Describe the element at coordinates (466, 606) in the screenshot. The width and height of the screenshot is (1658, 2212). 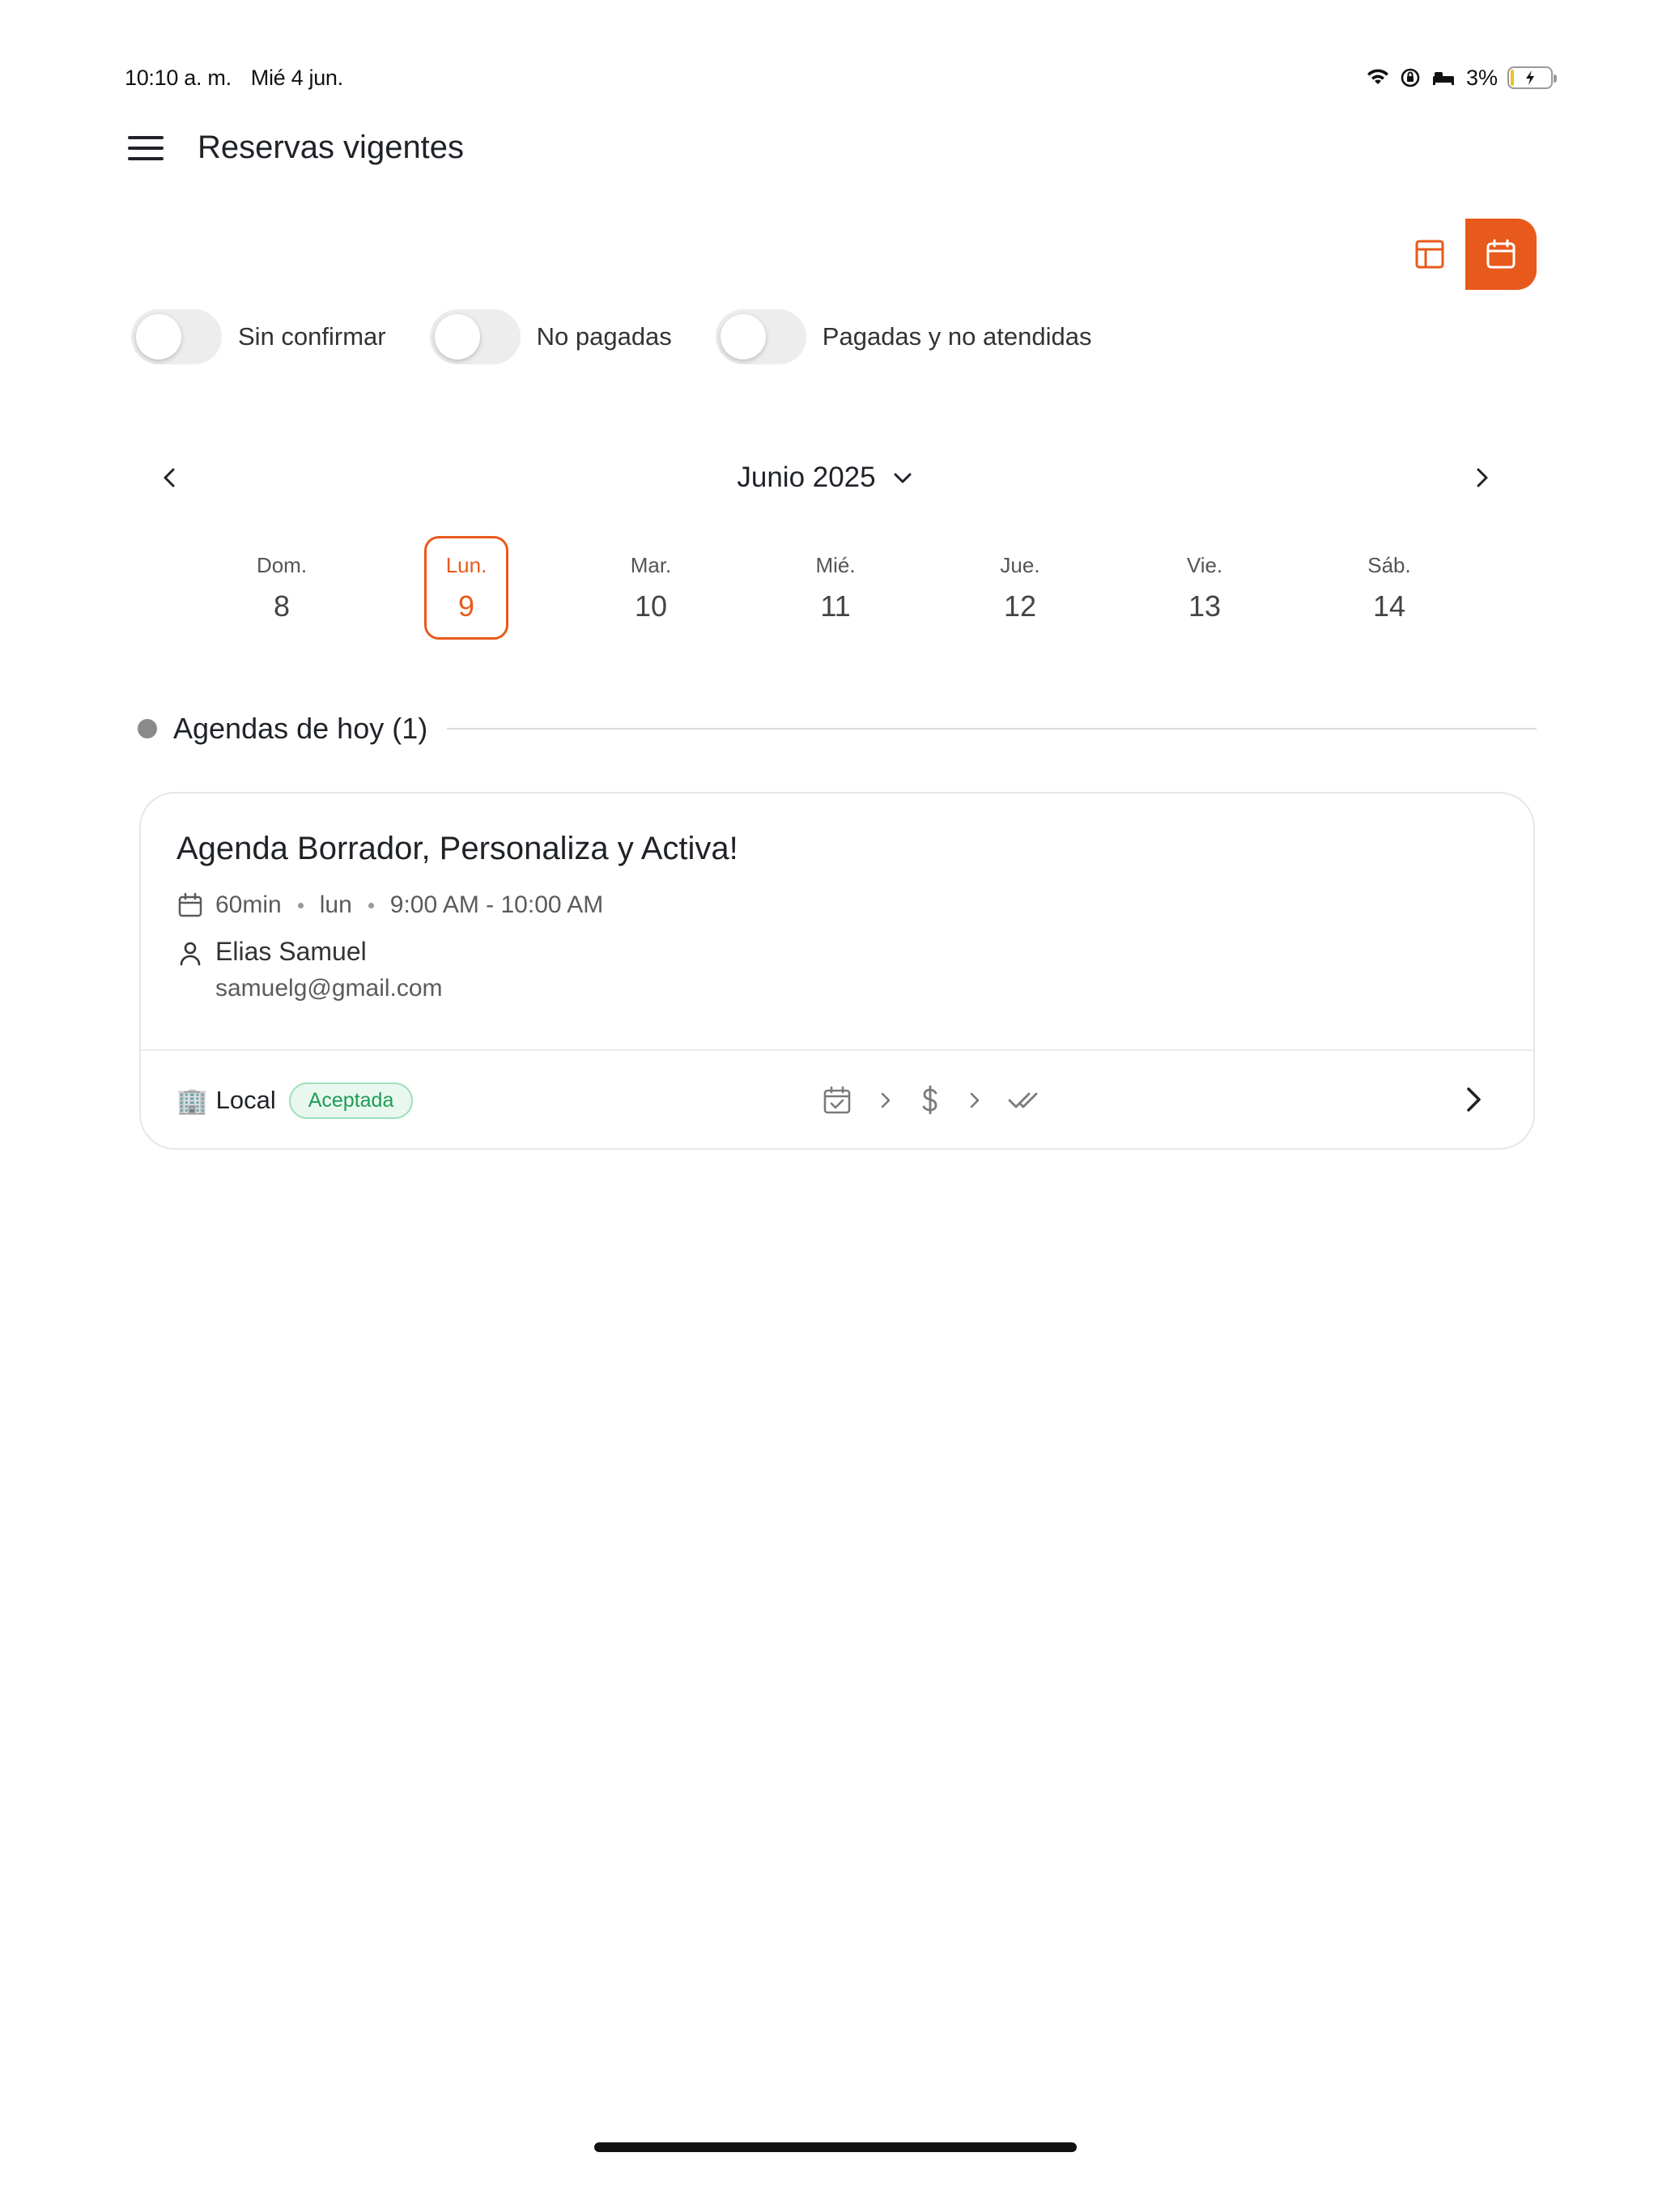
I see `day-number: 9` at that location.